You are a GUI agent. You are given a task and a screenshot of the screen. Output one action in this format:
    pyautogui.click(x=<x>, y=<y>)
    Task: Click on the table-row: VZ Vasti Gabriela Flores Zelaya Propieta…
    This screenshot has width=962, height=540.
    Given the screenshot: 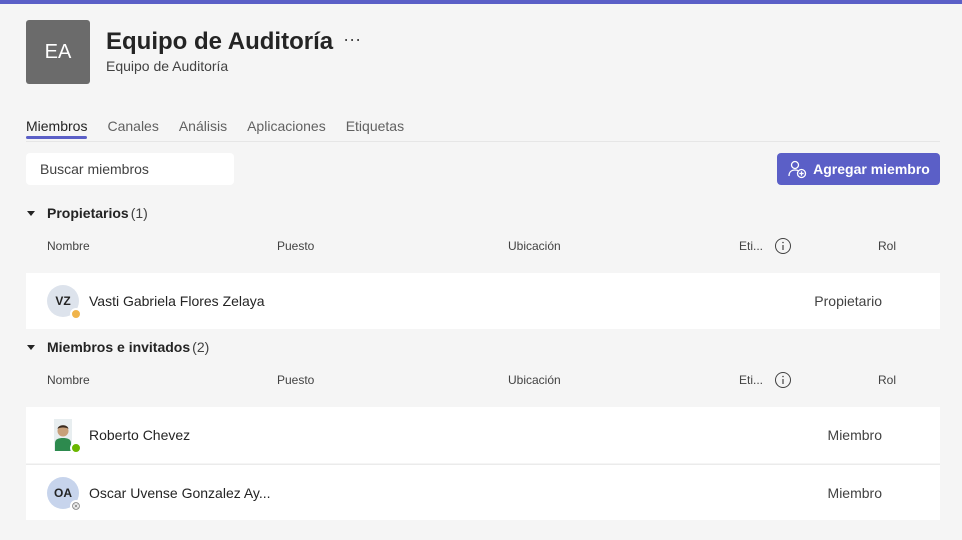 What is the action you would take?
    pyautogui.click(x=483, y=301)
    